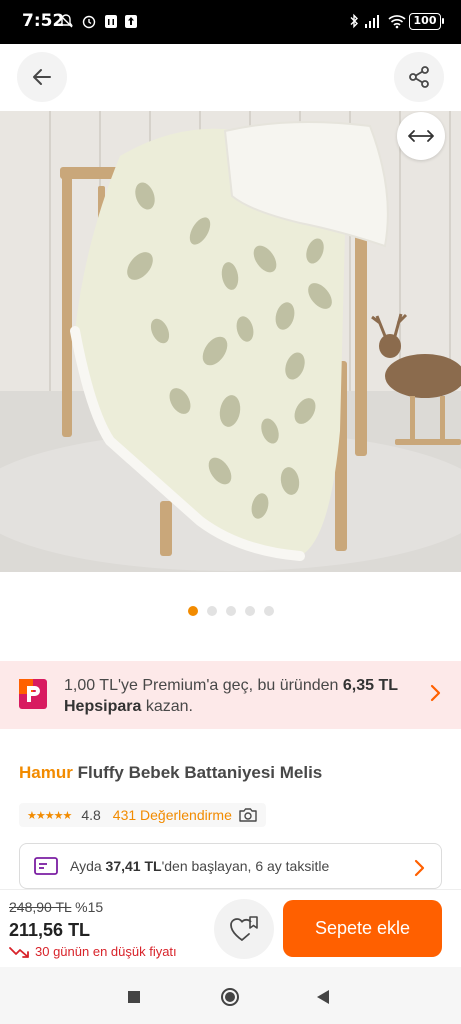 This screenshot has width=461, height=1024. I want to click on back-button, so click(42, 77).